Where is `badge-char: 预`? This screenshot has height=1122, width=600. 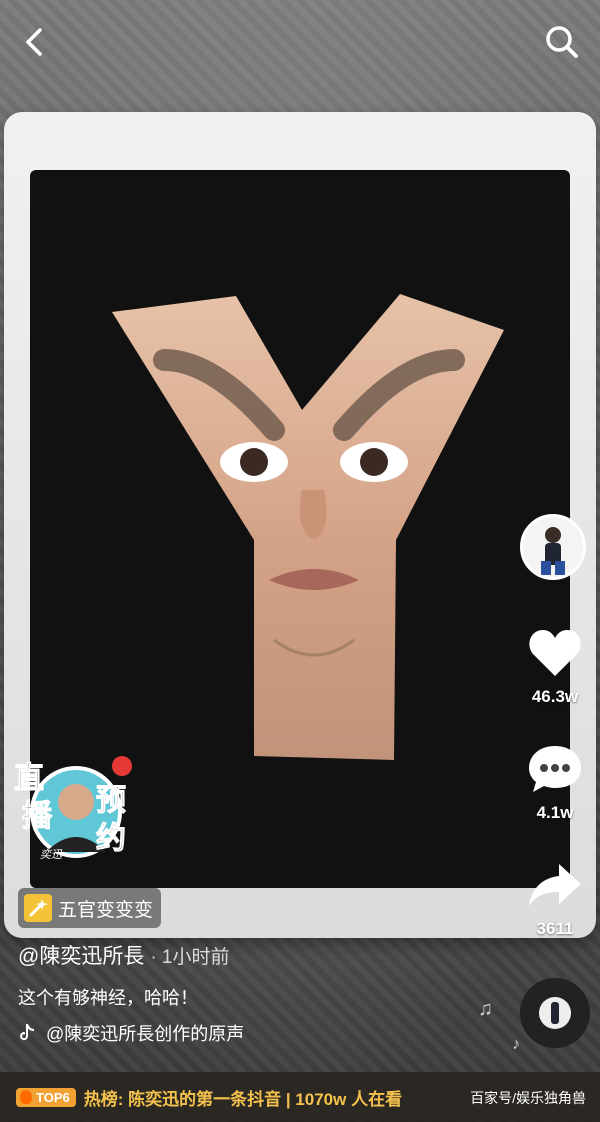 badge-char: 预 is located at coordinates (111, 801).